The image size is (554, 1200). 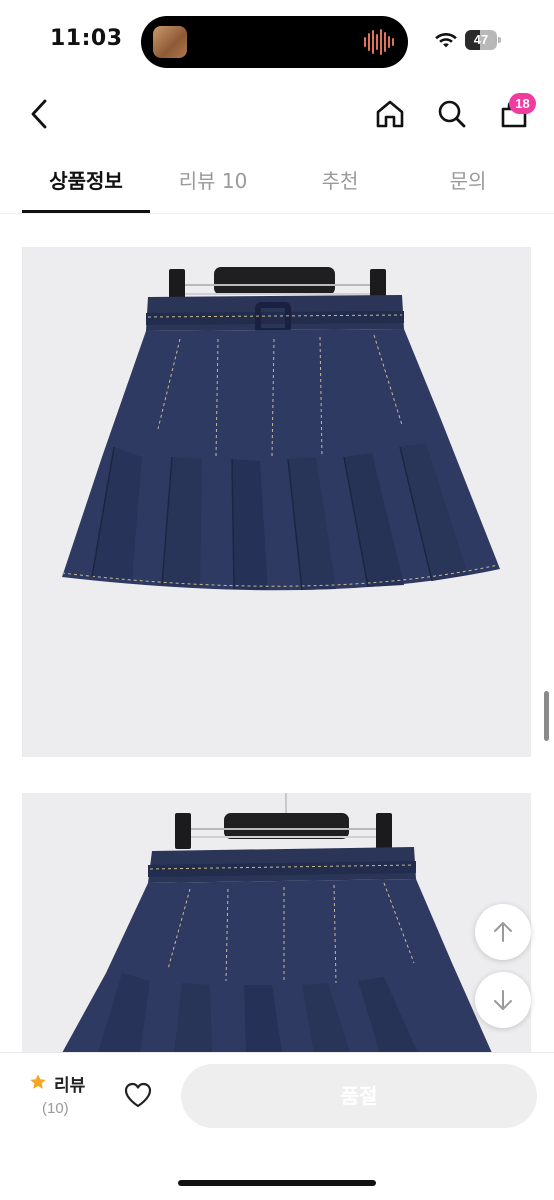 What do you see at coordinates (359, 1096) in the screenshot?
I see `sold-out-button: 품절` at bounding box center [359, 1096].